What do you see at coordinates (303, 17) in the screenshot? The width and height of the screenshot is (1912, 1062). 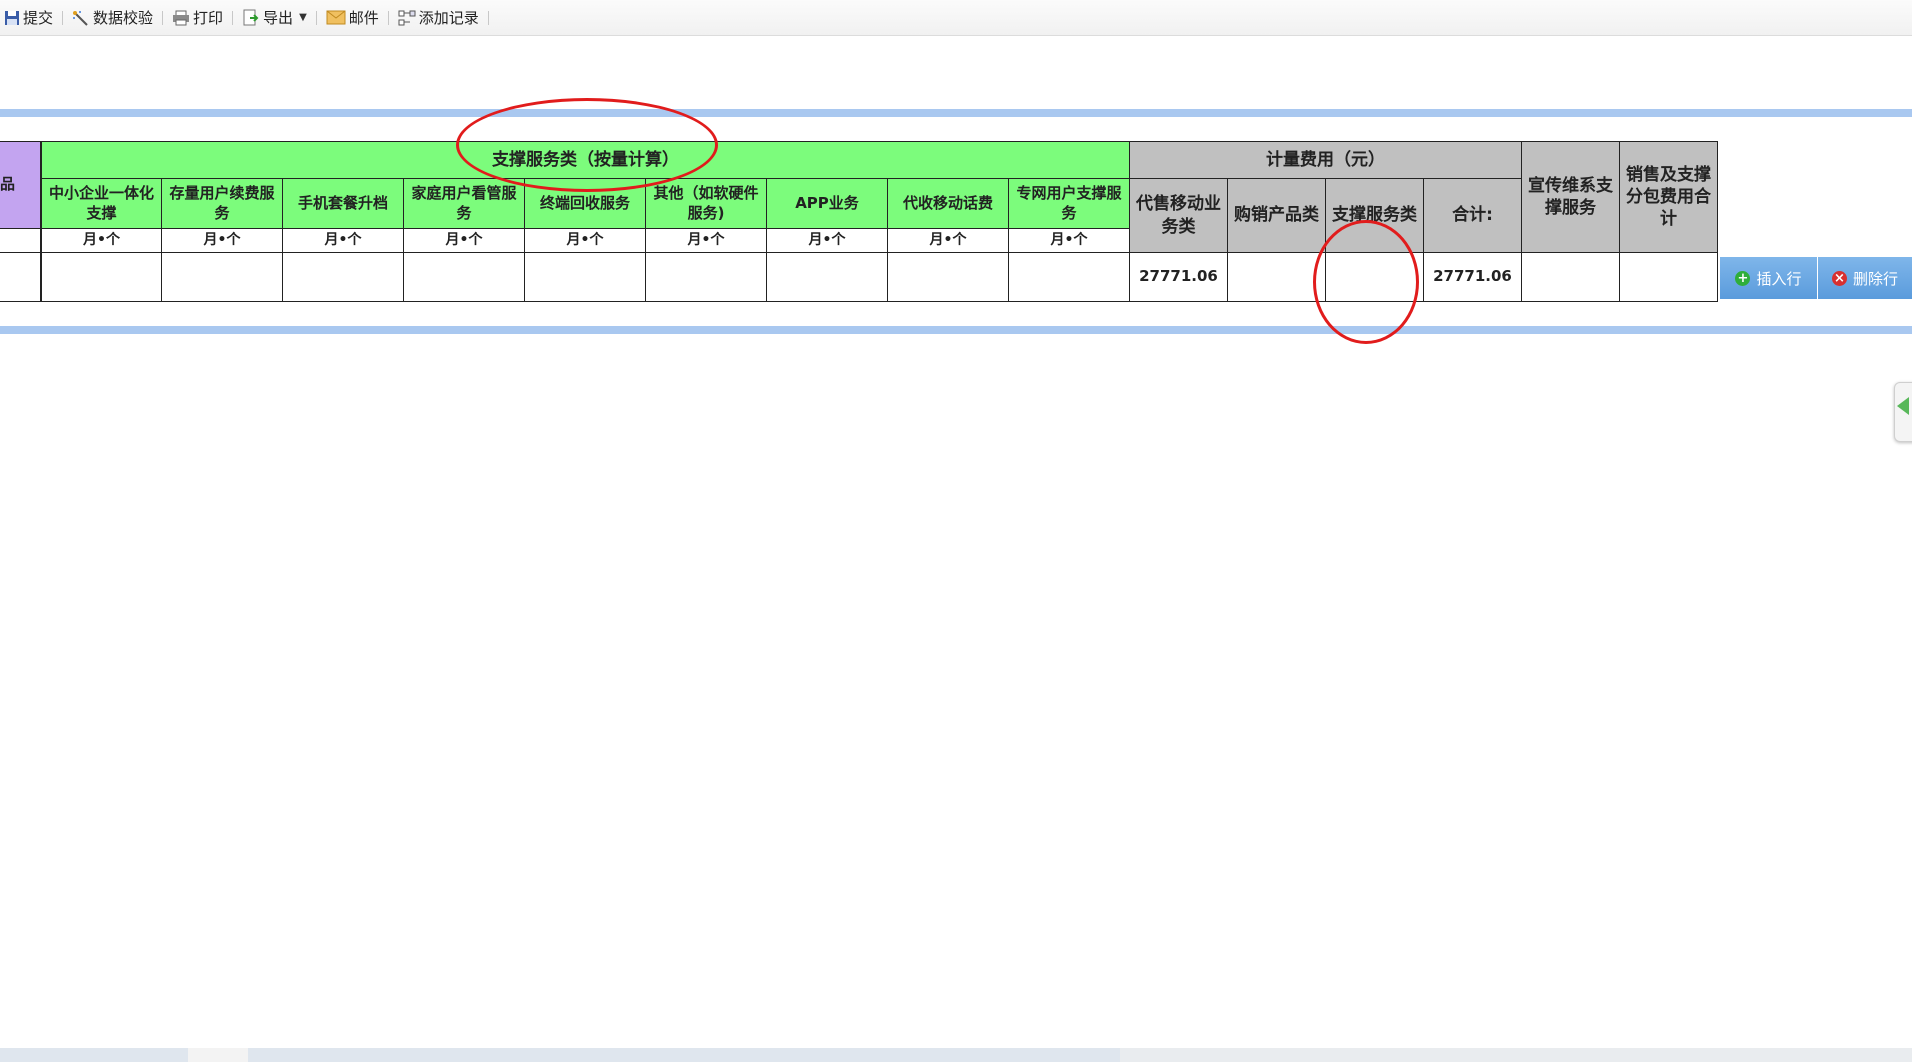 I see `chevron-down-icon: ▼` at bounding box center [303, 17].